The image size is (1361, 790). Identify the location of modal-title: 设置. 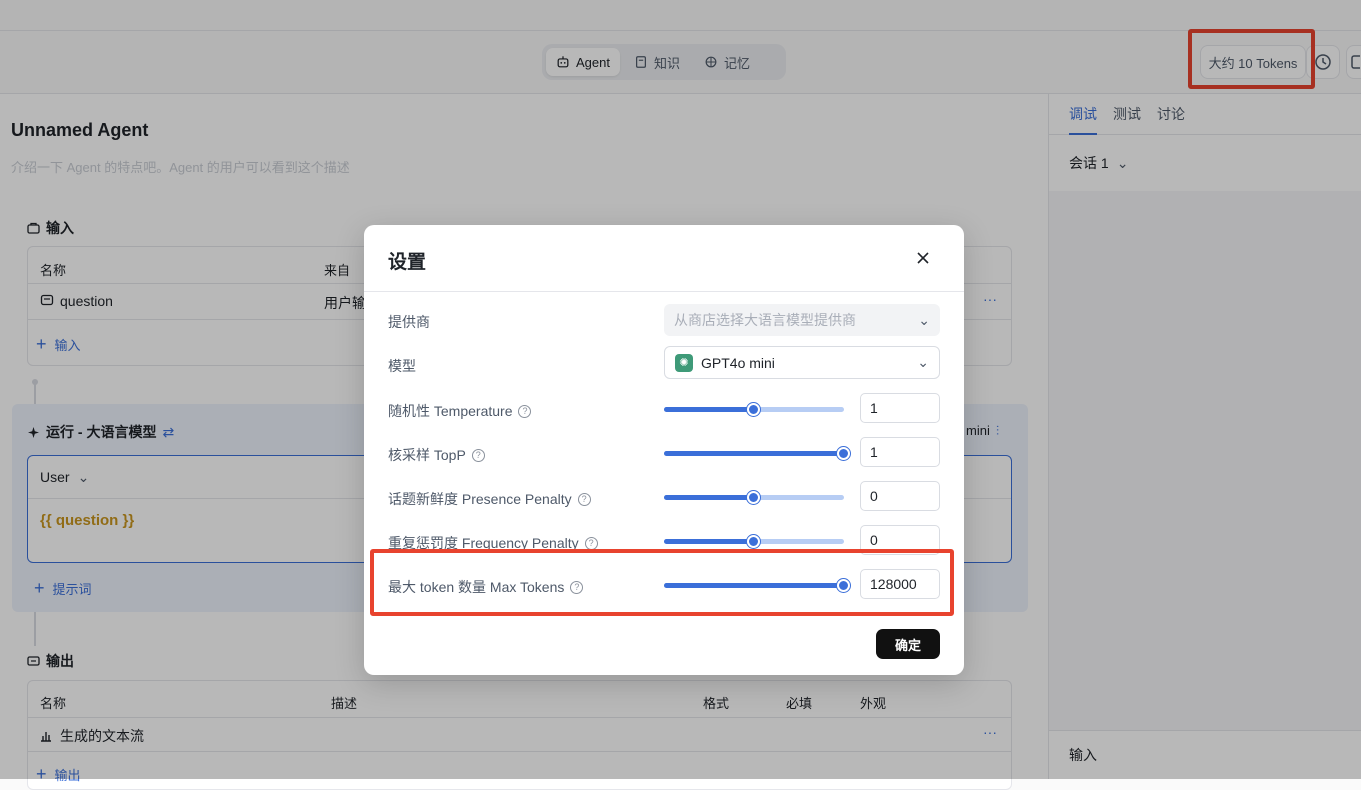
(407, 262).